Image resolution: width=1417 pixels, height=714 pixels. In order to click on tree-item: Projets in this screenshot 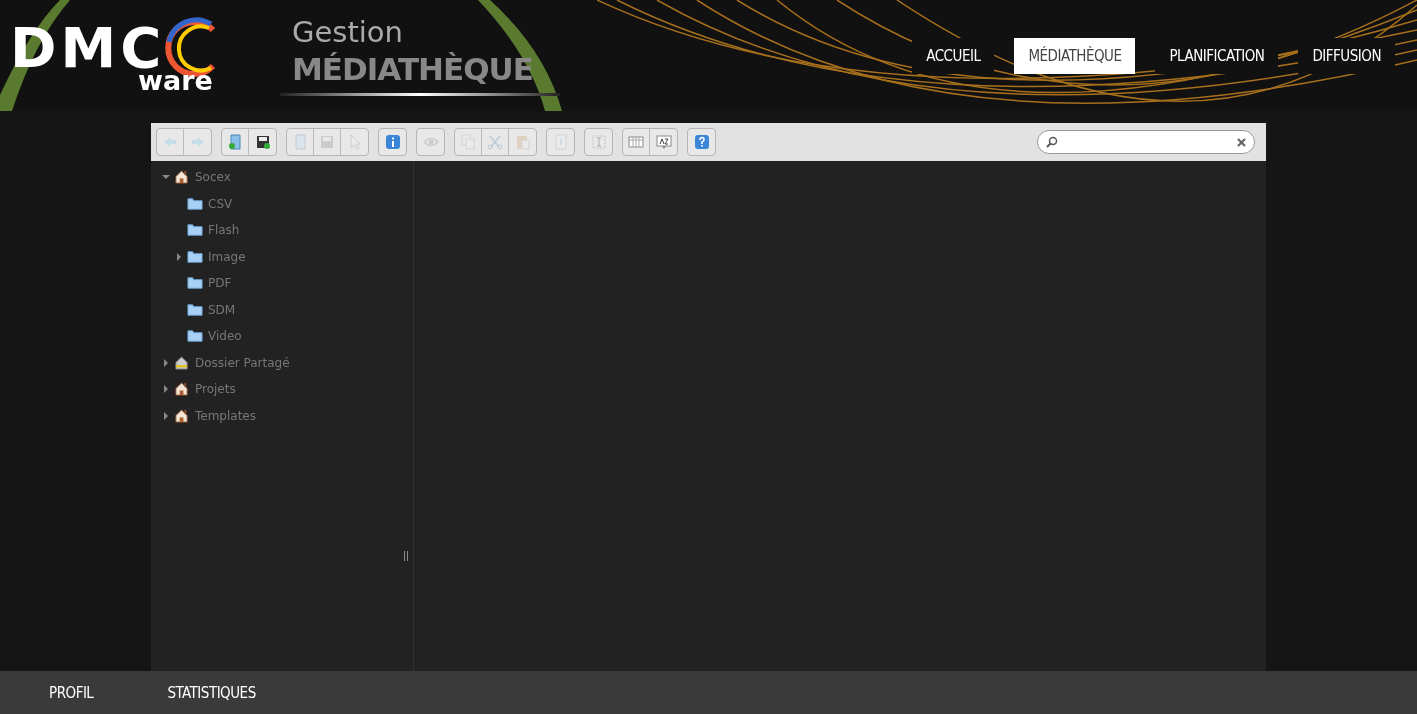, I will do `click(204, 389)`.